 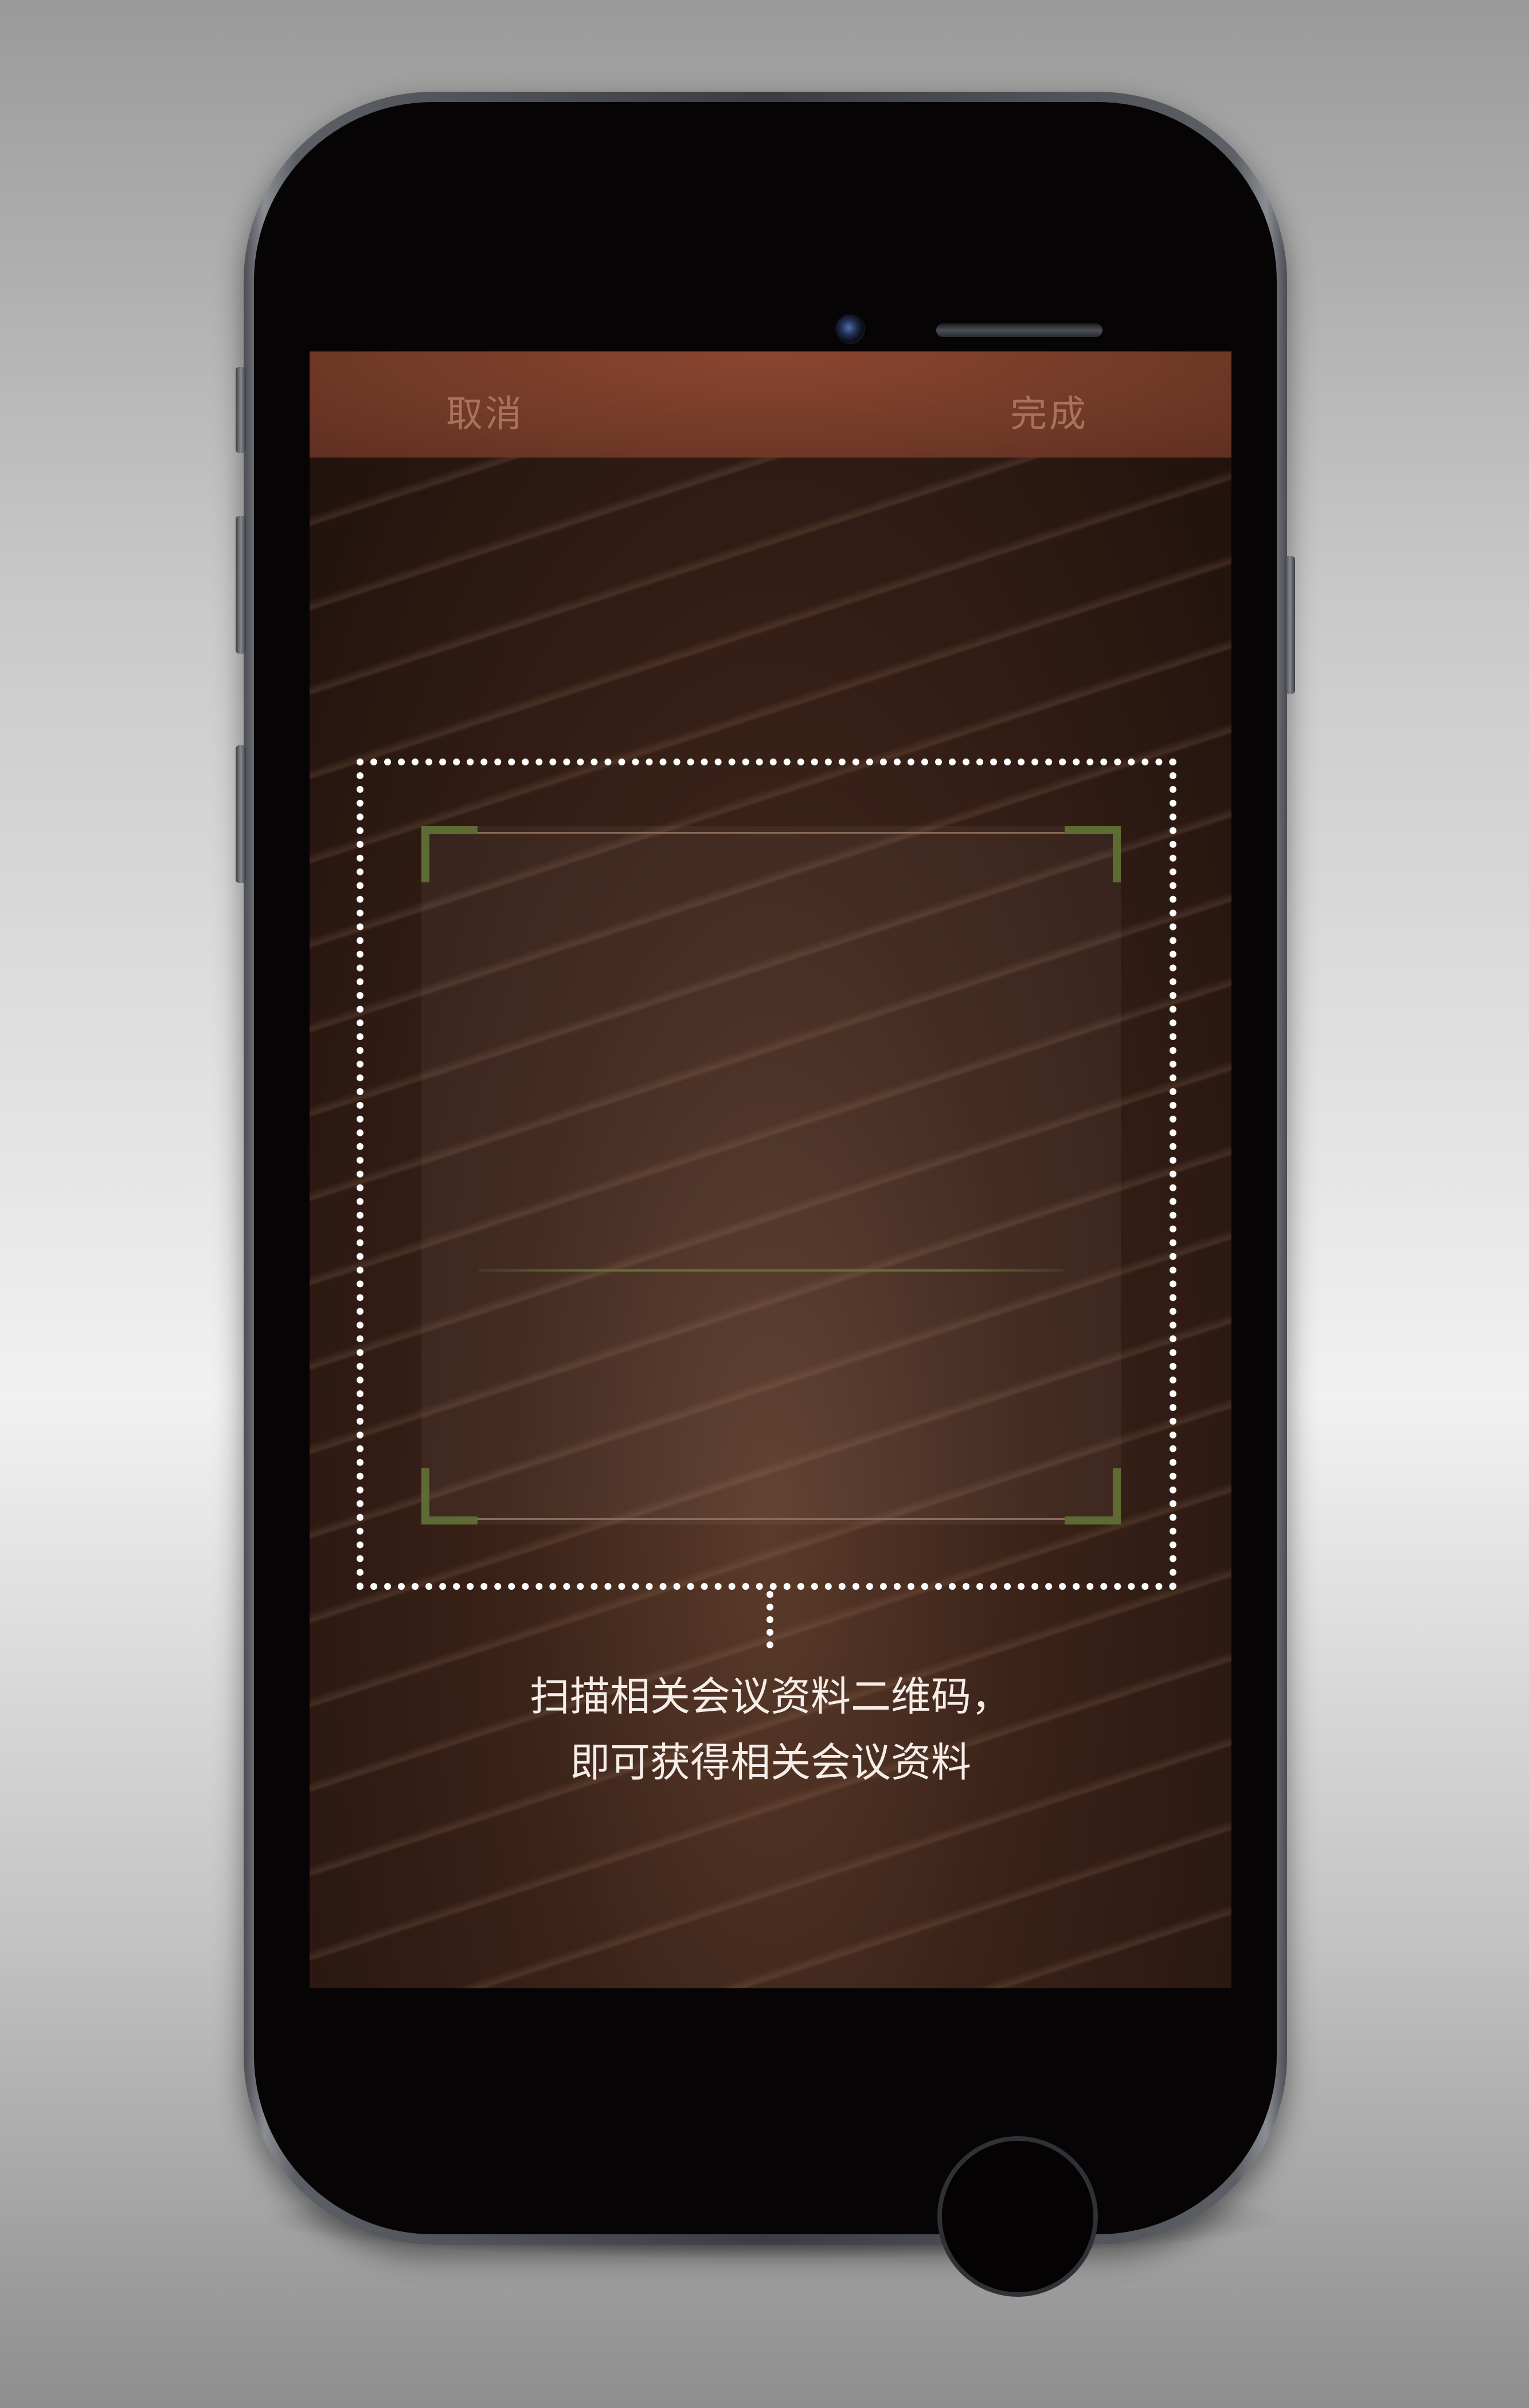 What do you see at coordinates (771, 1519) in the screenshot?
I see `scan-frame-bottom-edge` at bounding box center [771, 1519].